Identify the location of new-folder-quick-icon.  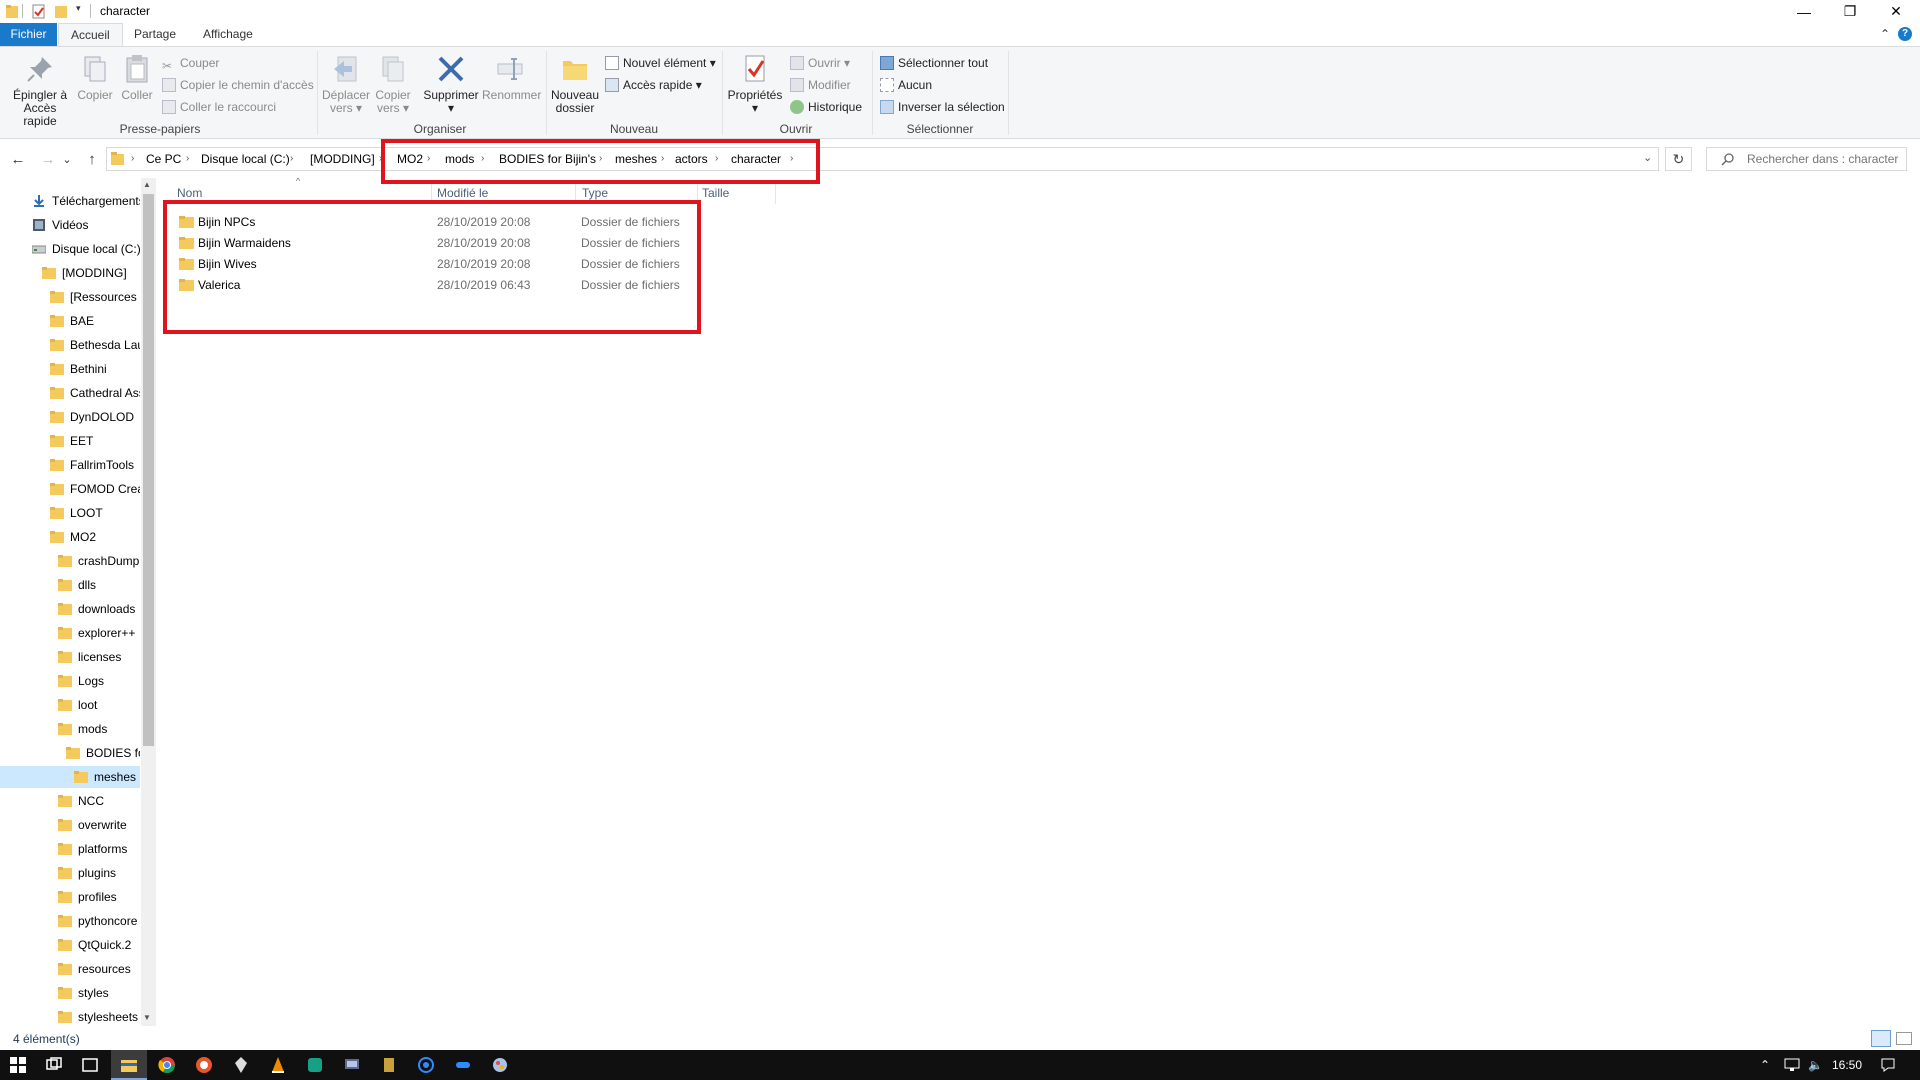
(61, 11).